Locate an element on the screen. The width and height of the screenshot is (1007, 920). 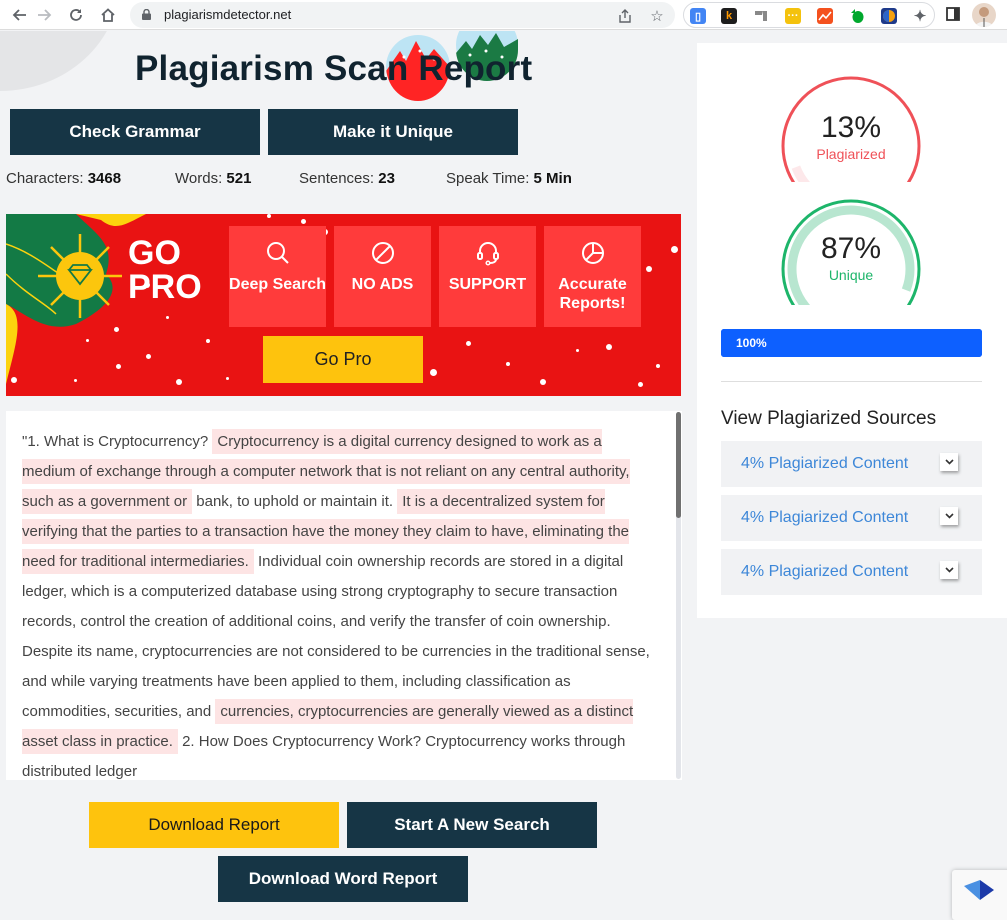
home-icon is located at coordinates (108, 15).